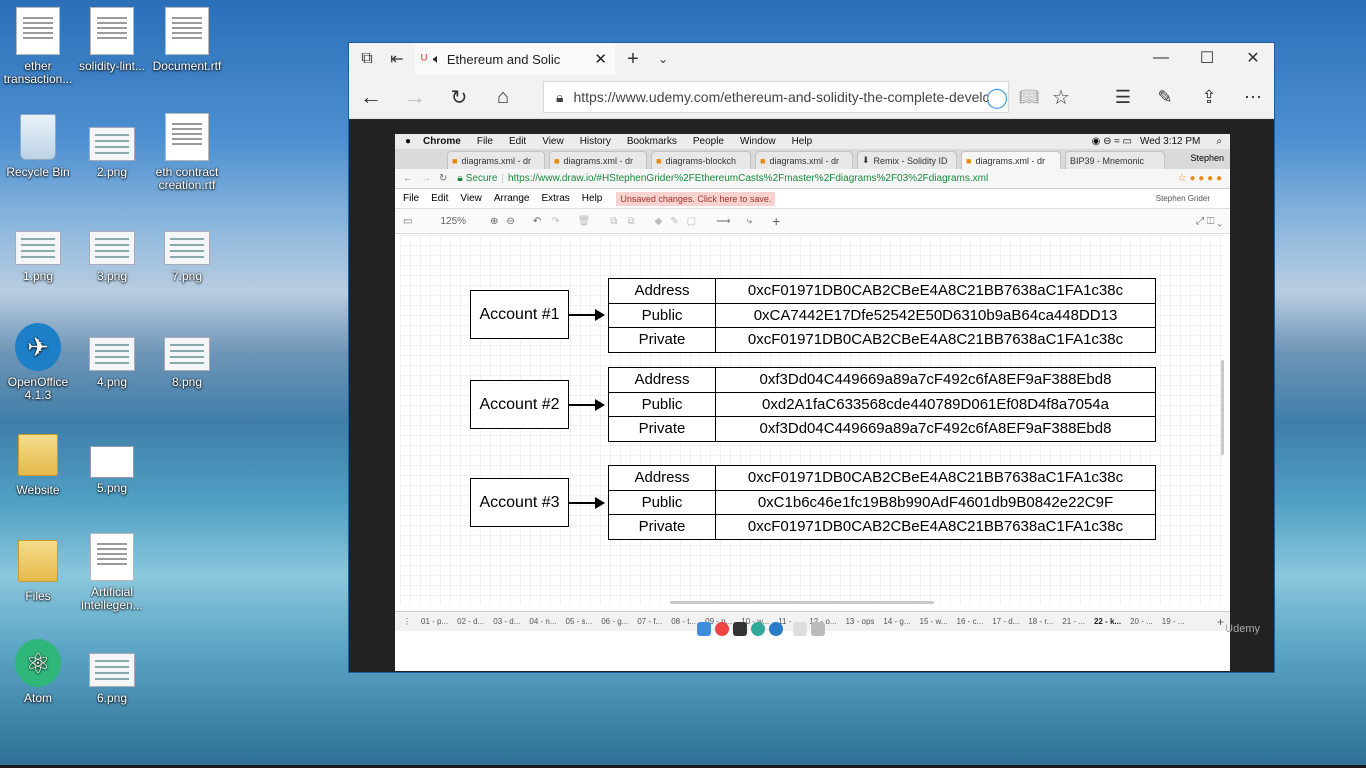  What do you see at coordinates (510, 221) in the screenshot?
I see `zoom-out-icon: ⊖` at bounding box center [510, 221].